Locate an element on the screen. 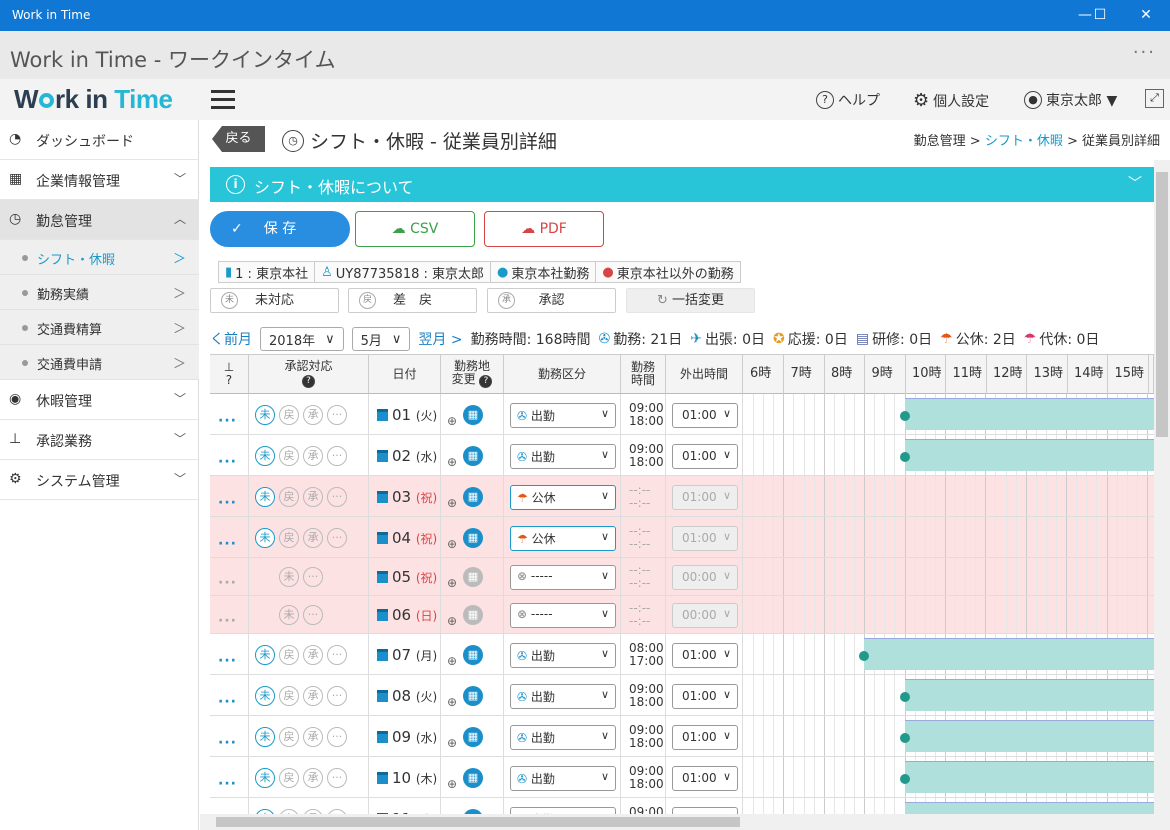  year-select: 2018年 ∨ is located at coordinates (302, 339).